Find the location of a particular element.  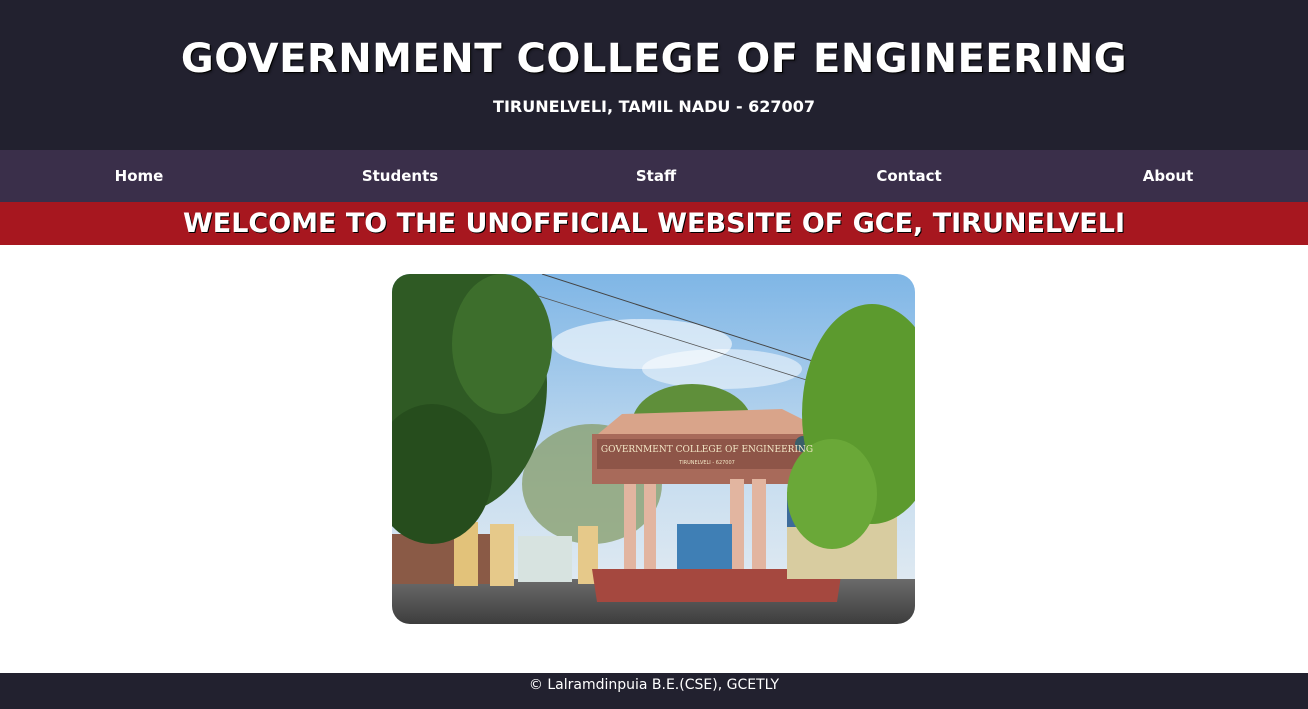

nav-item-home: Home is located at coordinates (139, 176).